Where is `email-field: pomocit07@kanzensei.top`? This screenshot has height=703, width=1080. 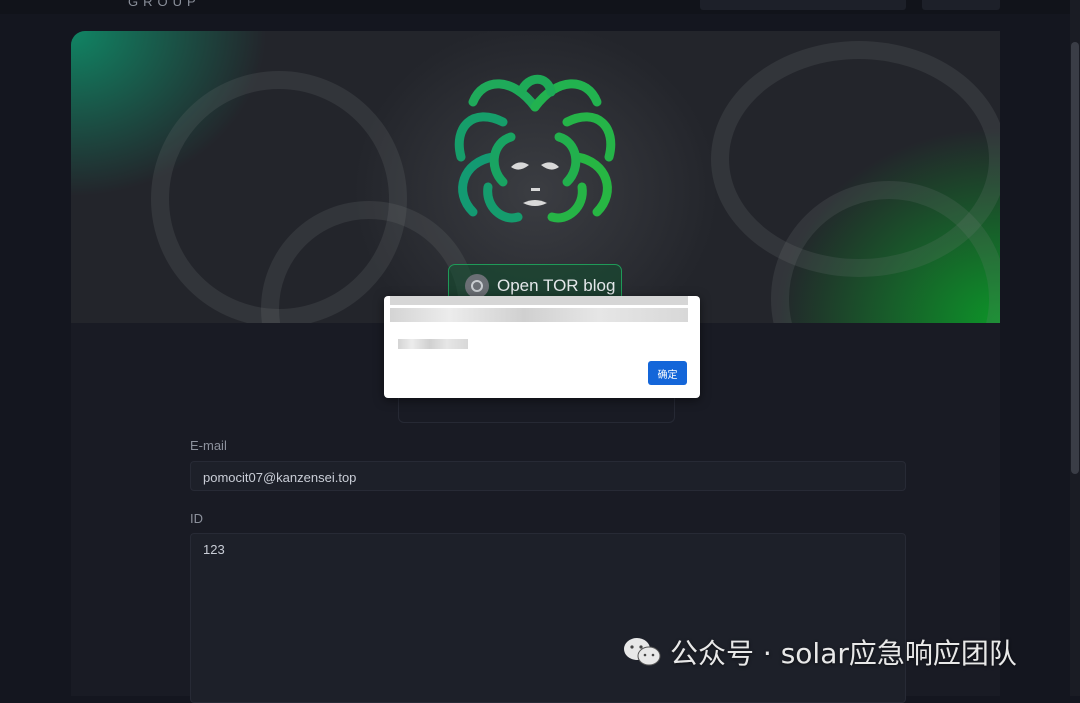 email-field: pomocit07@kanzensei.top is located at coordinates (548, 476).